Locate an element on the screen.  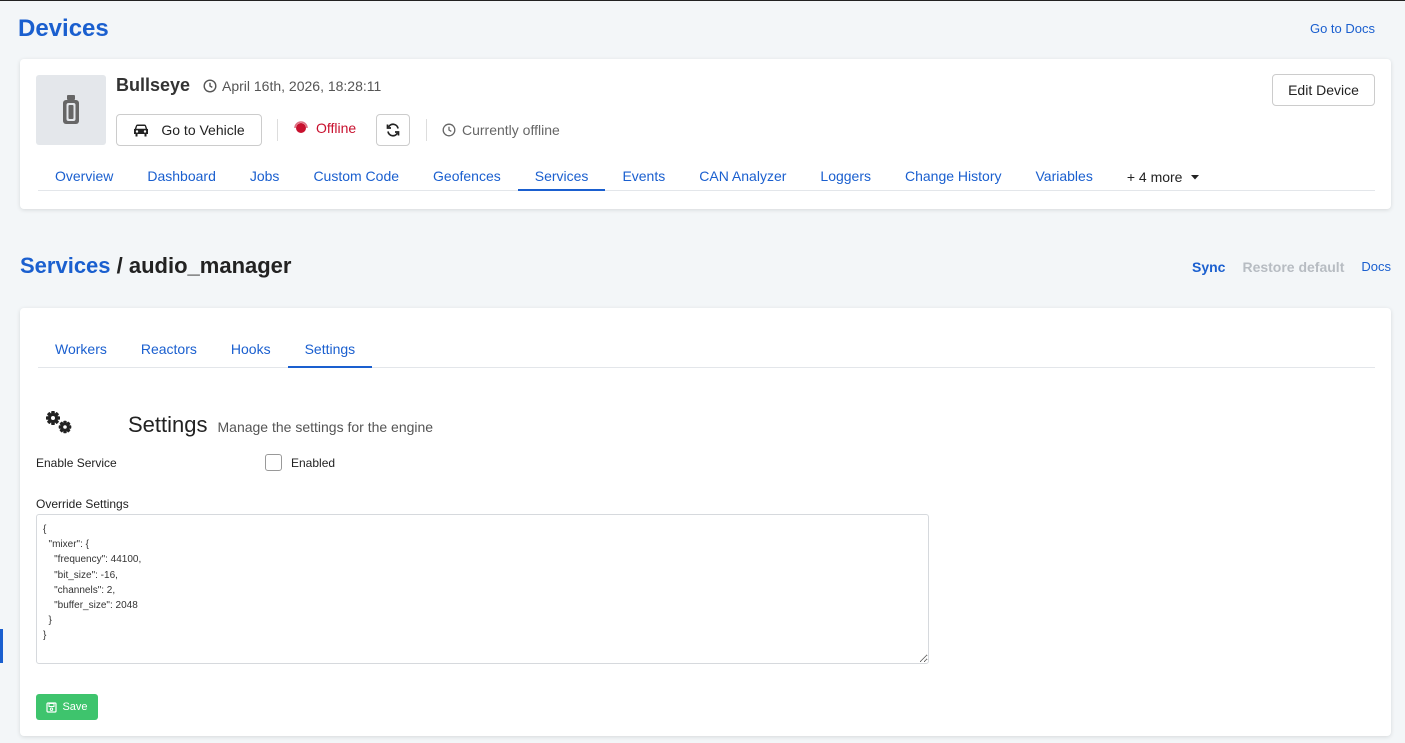
go-to-vehicle-label: Go to Vehicle is located at coordinates (203, 130).